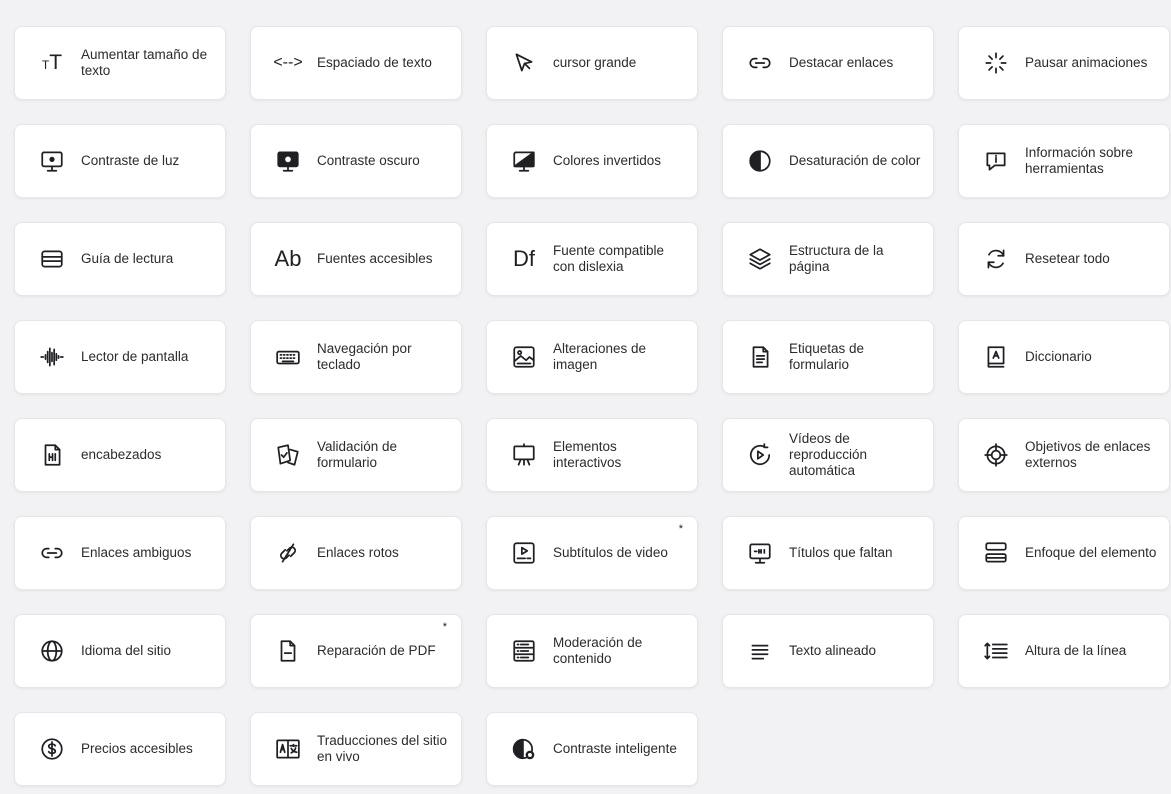  What do you see at coordinates (288, 455) in the screenshot?
I see `form-validation-icon` at bounding box center [288, 455].